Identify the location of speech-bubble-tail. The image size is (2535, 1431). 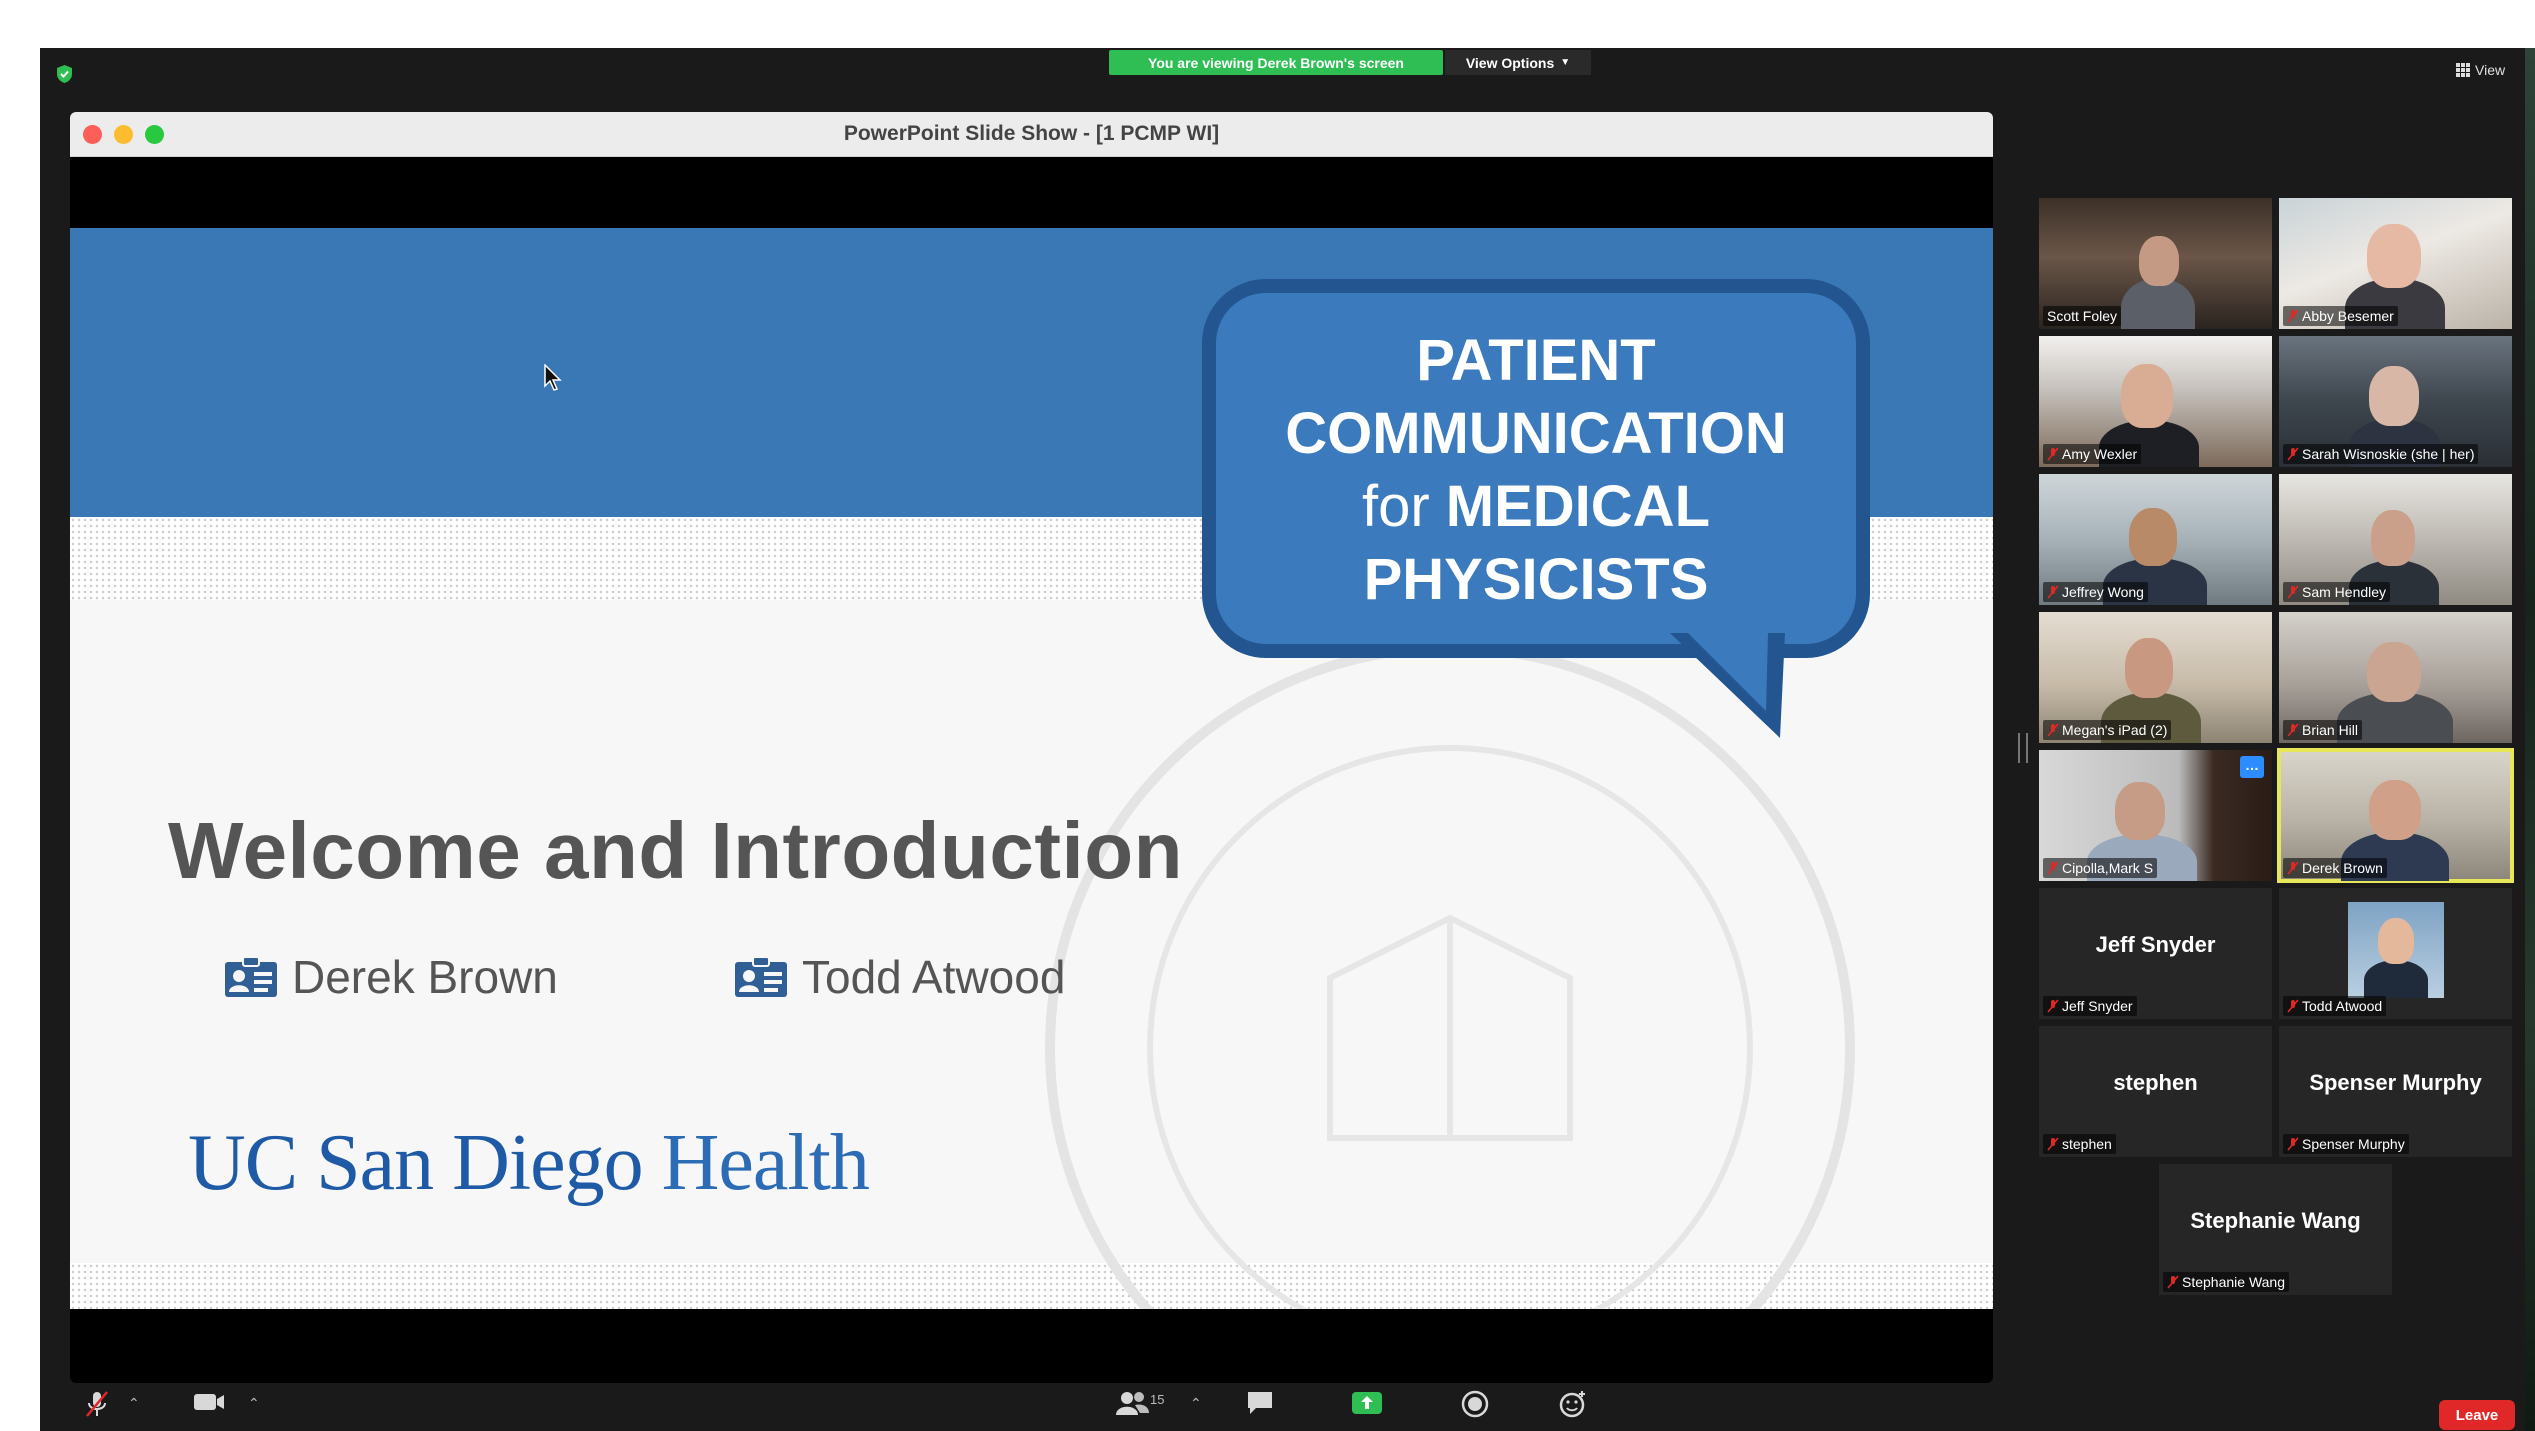
(1727, 685).